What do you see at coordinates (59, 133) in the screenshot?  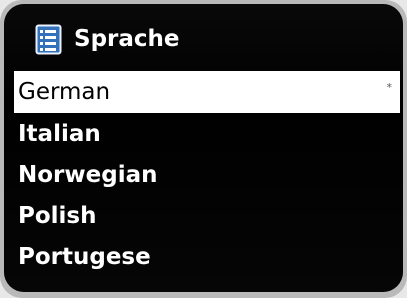 I see `language-label: Italian` at bounding box center [59, 133].